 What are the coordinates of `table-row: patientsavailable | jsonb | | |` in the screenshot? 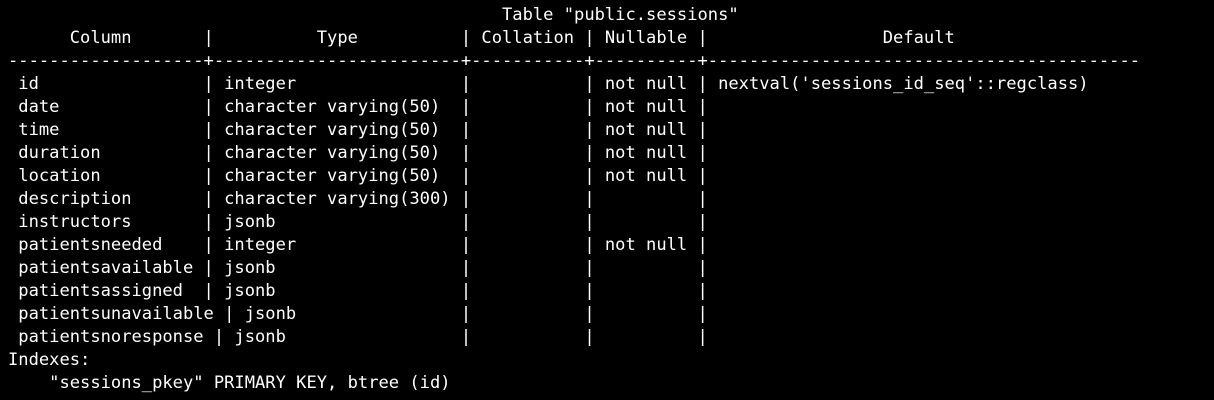 It's located at (358, 268).